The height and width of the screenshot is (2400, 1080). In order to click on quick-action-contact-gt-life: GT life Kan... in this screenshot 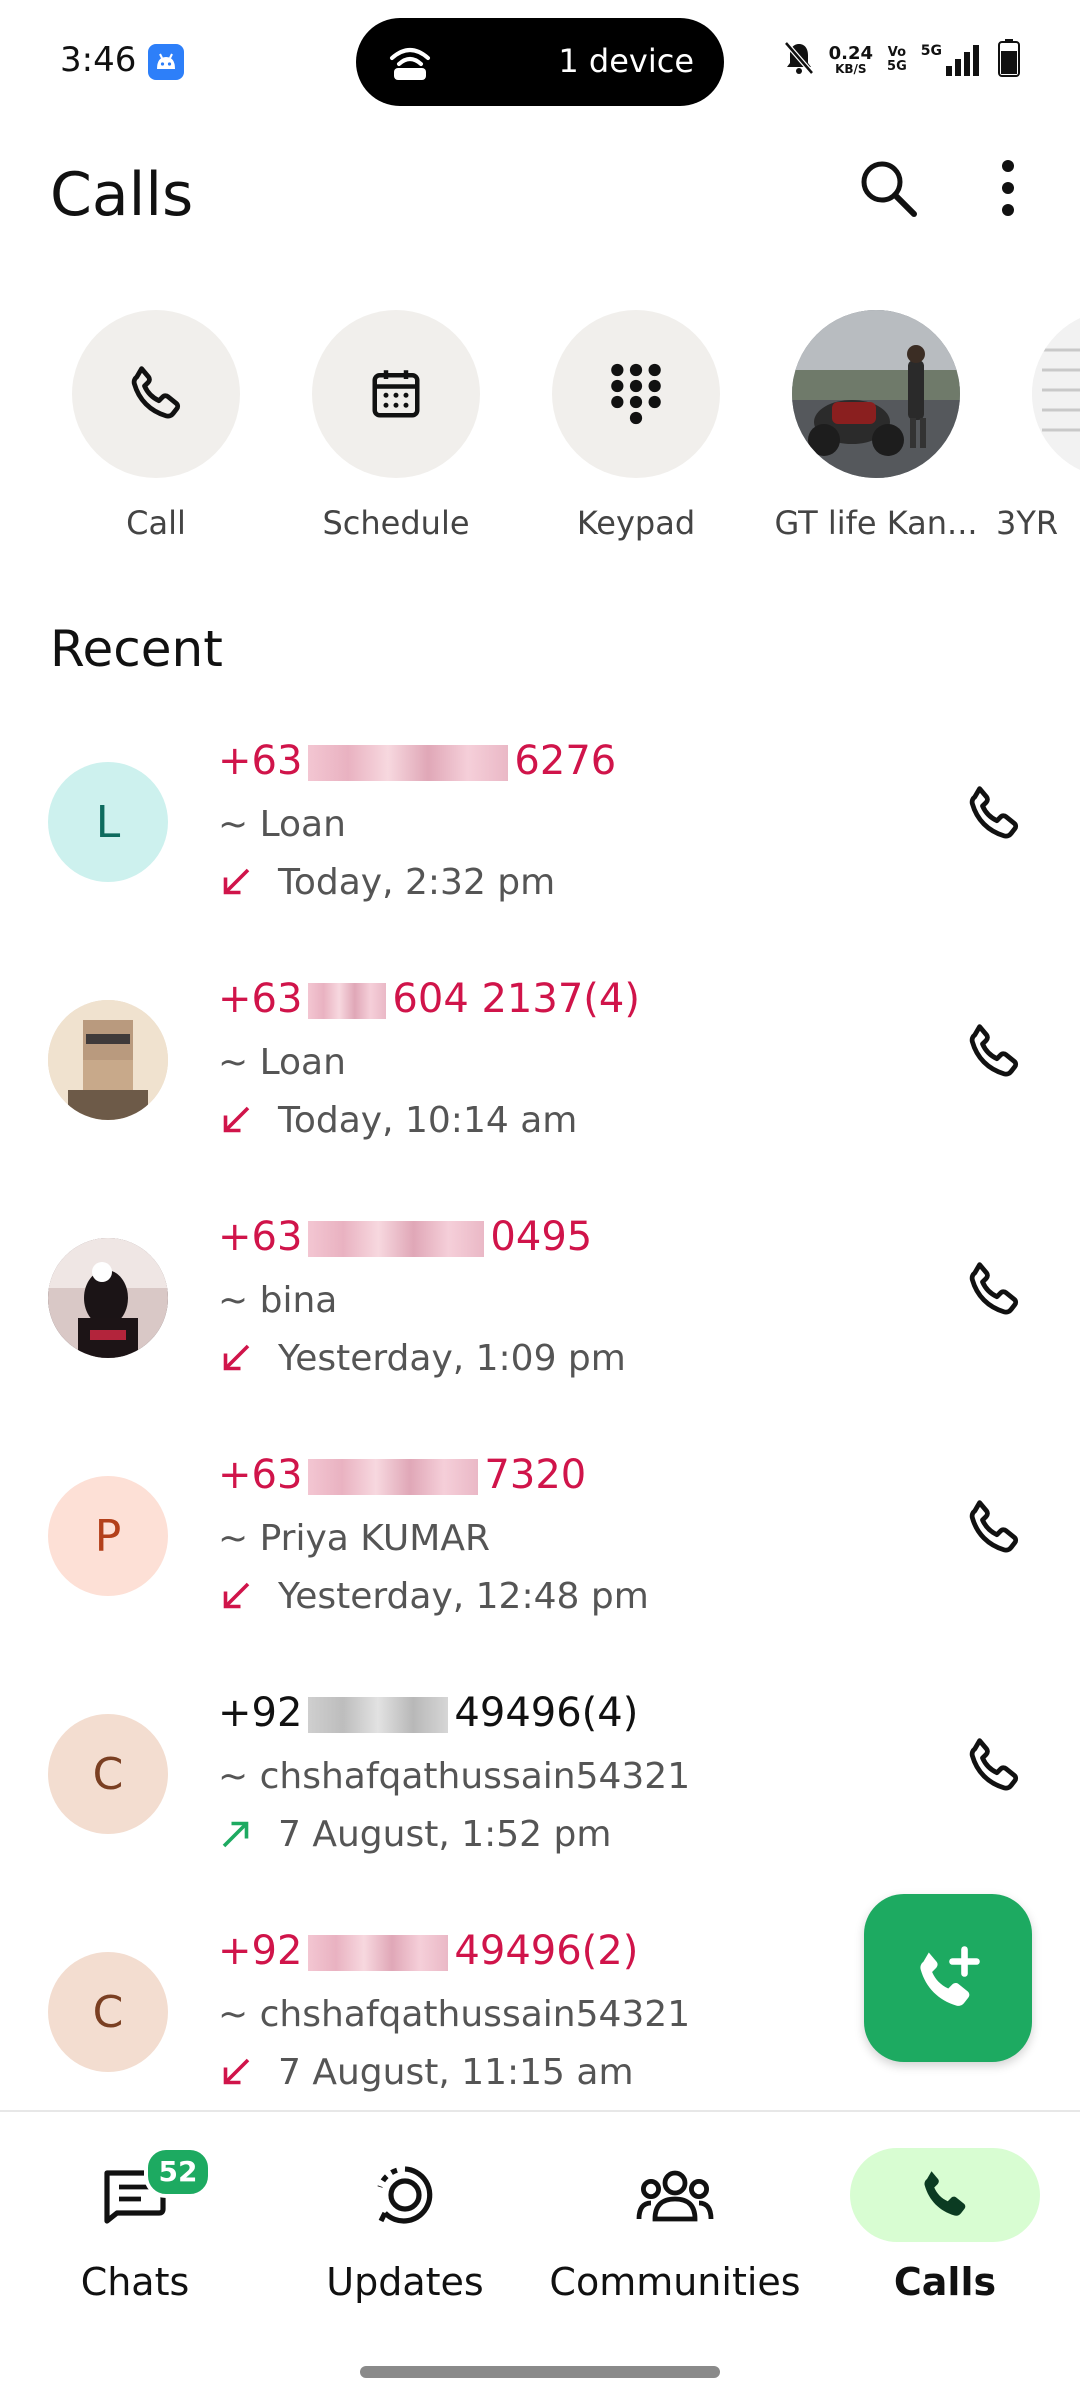, I will do `click(876, 426)`.